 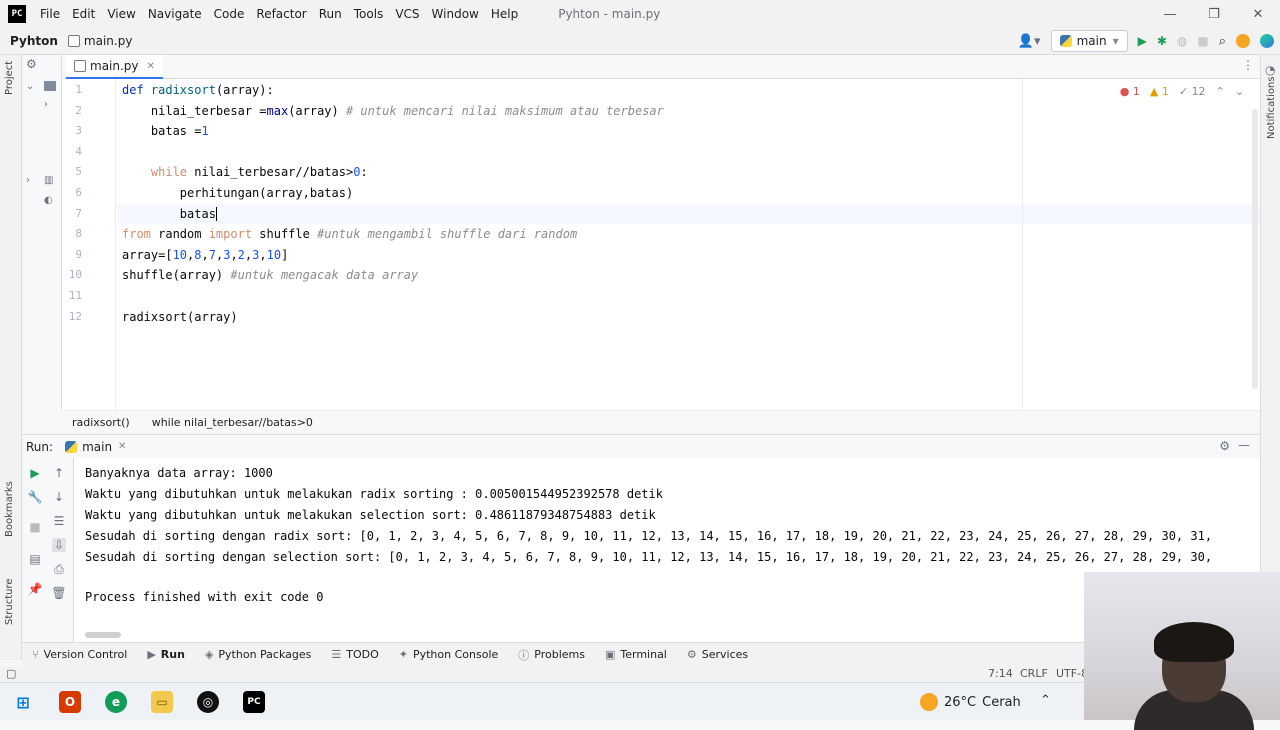 What do you see at coordinates (70, 702) in the screenshot?
I see `office-icon: O` at bounding box center [70, 702].